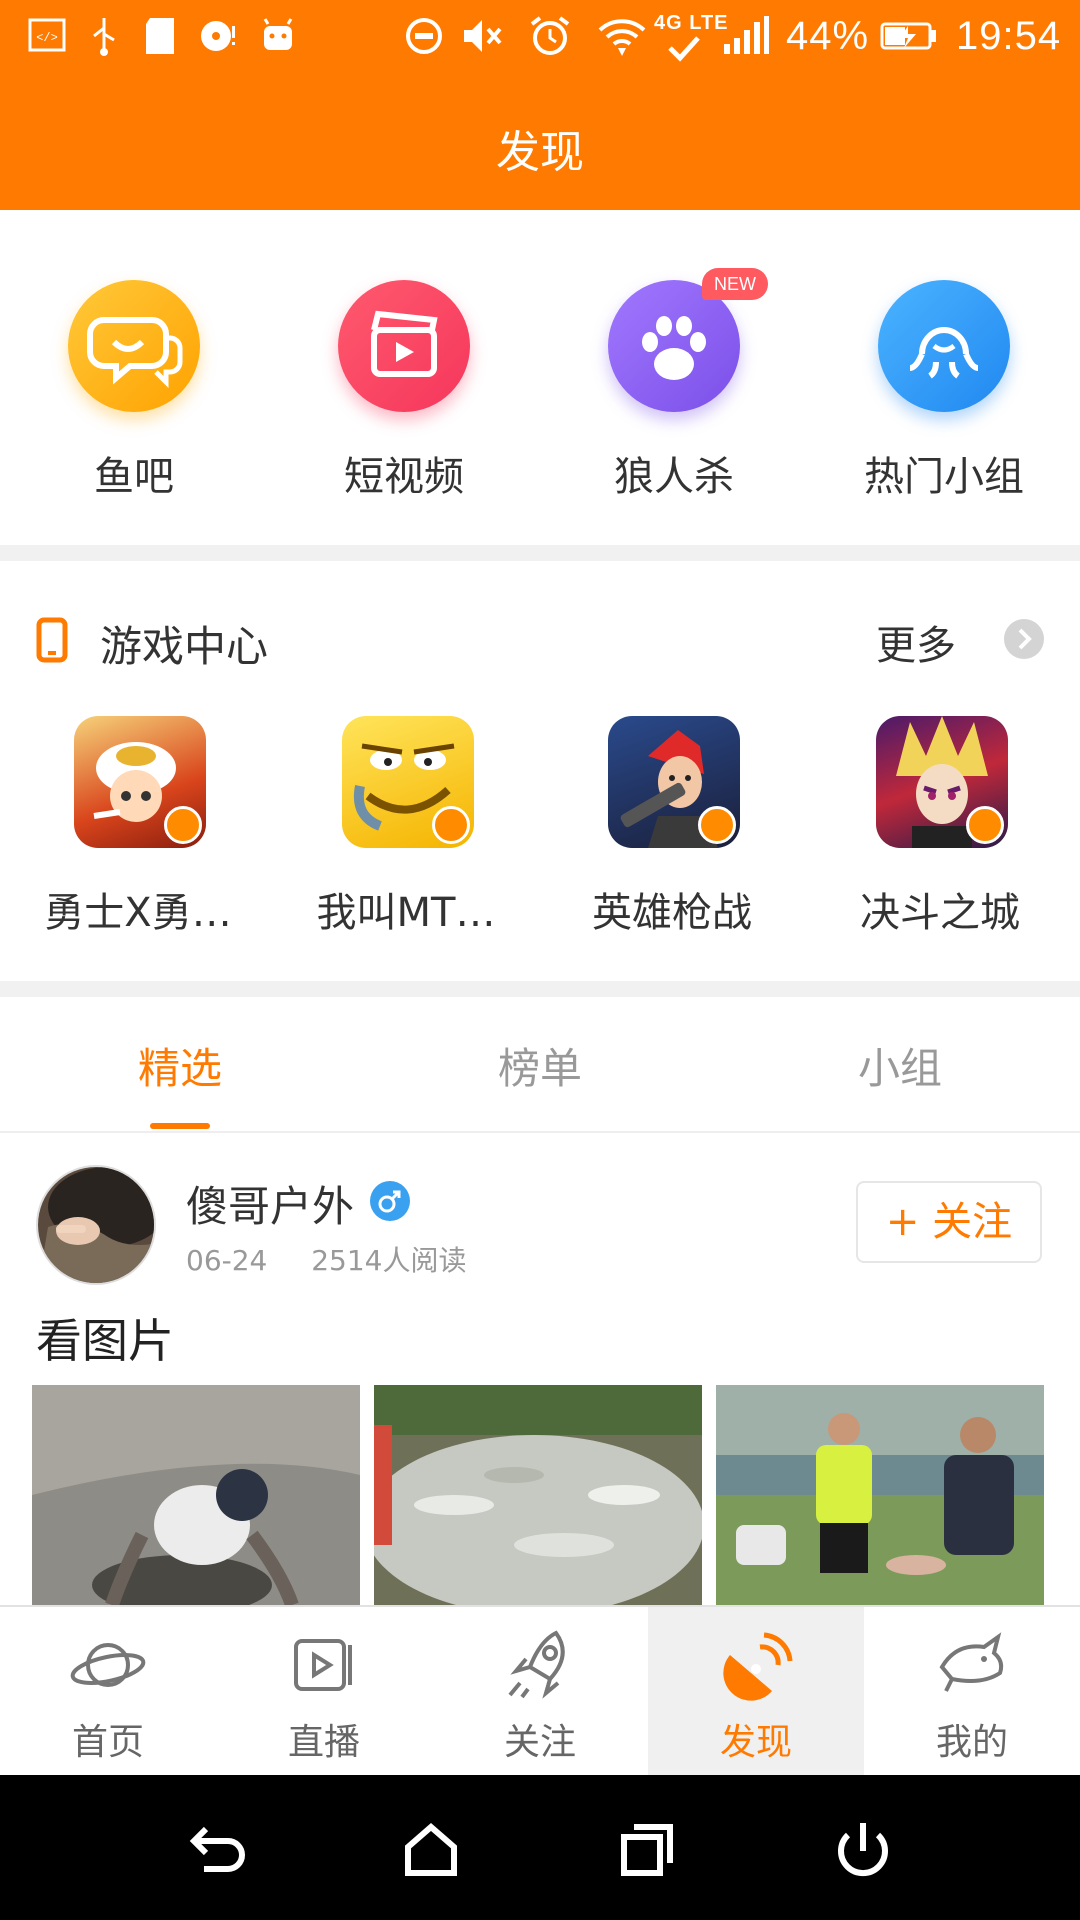  What do you see at coordinates (942, 782) in the screenshot?
I see `duel-game-icon` at bounding box center [942, 782].